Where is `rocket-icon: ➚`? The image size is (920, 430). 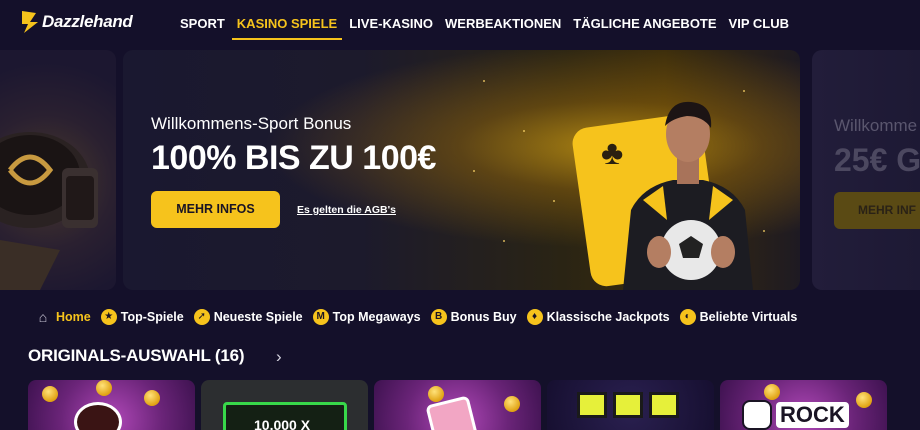 rocket-icon: ➚ is located at coordinates (201, 317).